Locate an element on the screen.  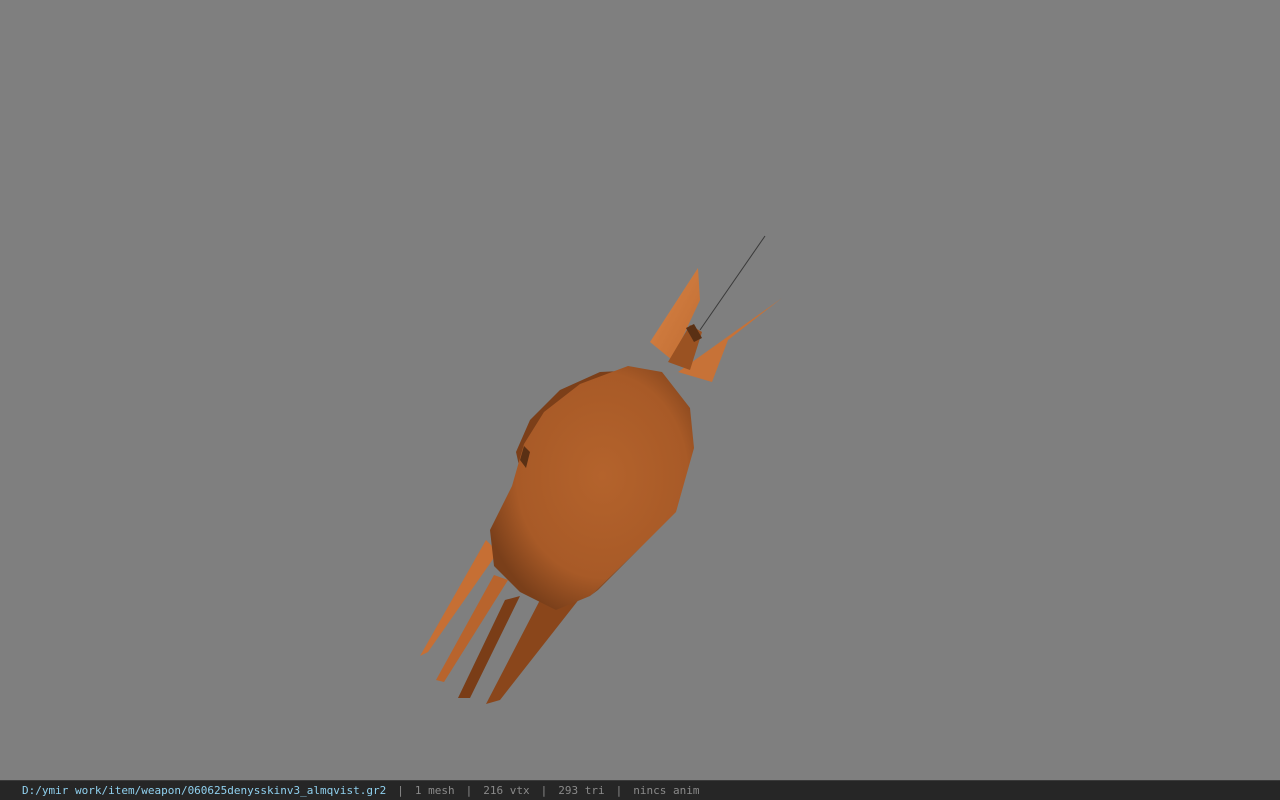
mesh-count: 1 mesh is located at coordinates (434, 790).